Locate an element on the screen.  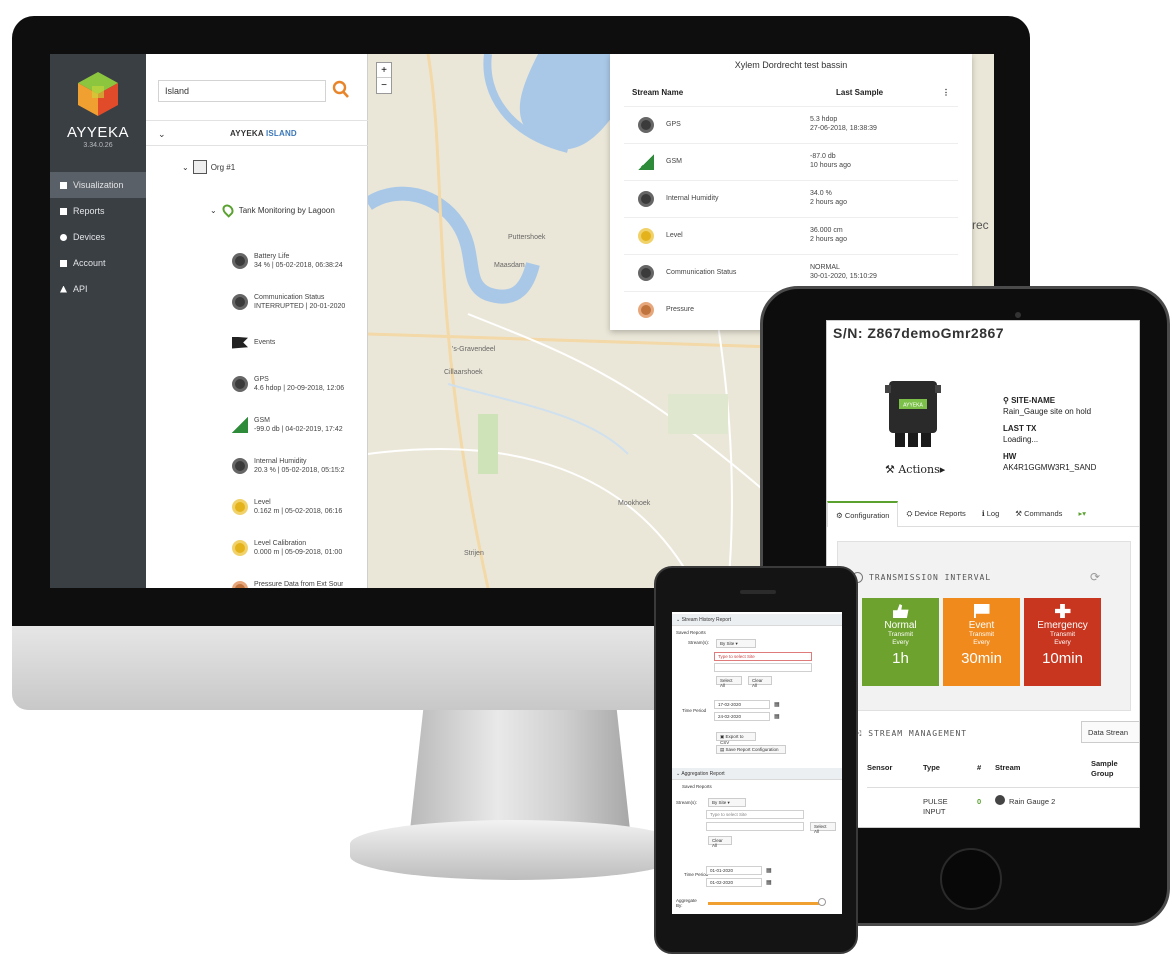
table-row: Level 36.000 cm 2 hours ago is located at coordinates (791, 235).